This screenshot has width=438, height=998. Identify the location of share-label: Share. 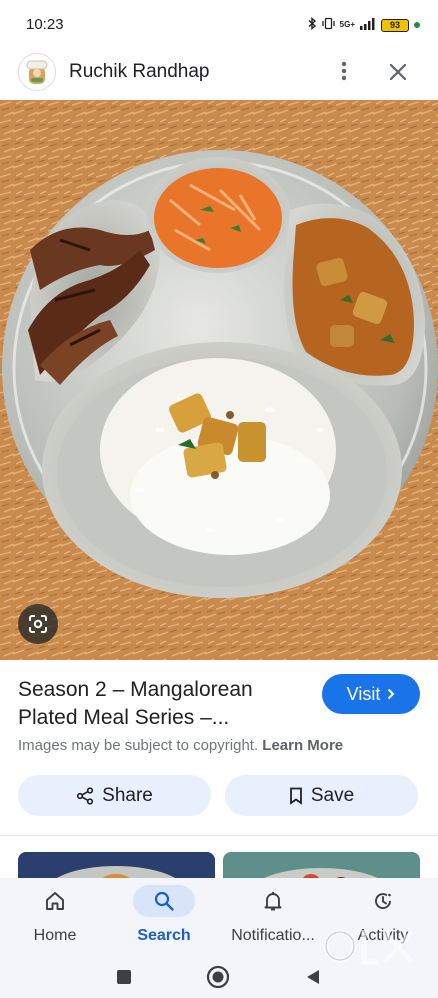
(127, 795).